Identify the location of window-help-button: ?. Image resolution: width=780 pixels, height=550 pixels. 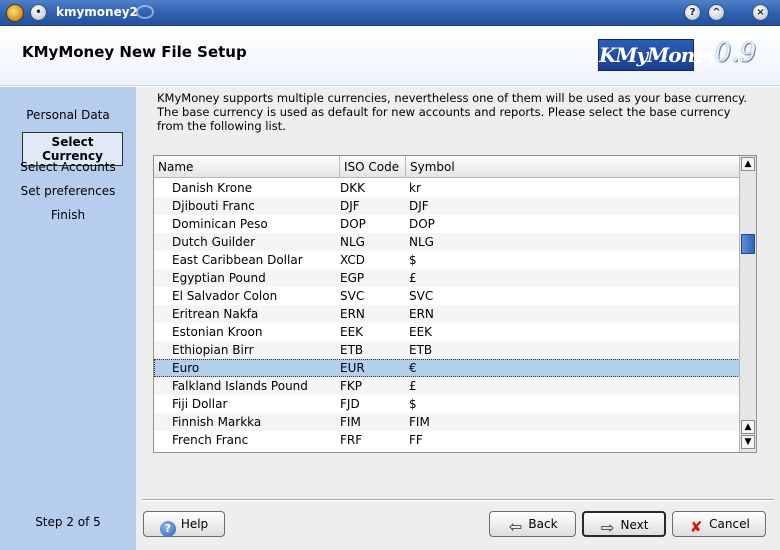
(692, 12).